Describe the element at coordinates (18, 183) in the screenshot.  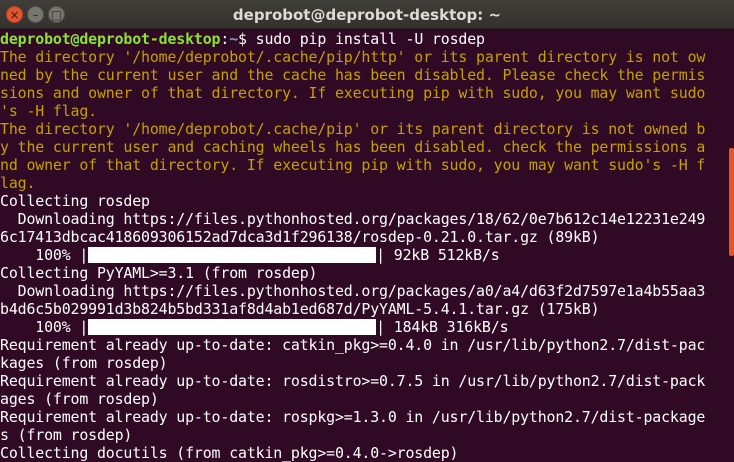
I see `warning-line: lag.` at that location.